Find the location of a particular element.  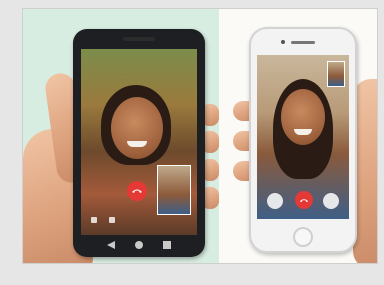

back-nav-icon is located at coordinates (111, 245).